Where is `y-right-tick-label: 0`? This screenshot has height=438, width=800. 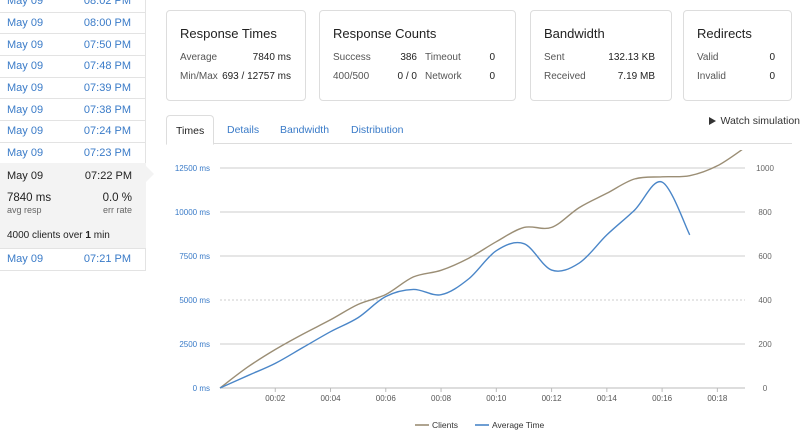 y-right-tick-label: 0 is located at coordinates (765, 388).